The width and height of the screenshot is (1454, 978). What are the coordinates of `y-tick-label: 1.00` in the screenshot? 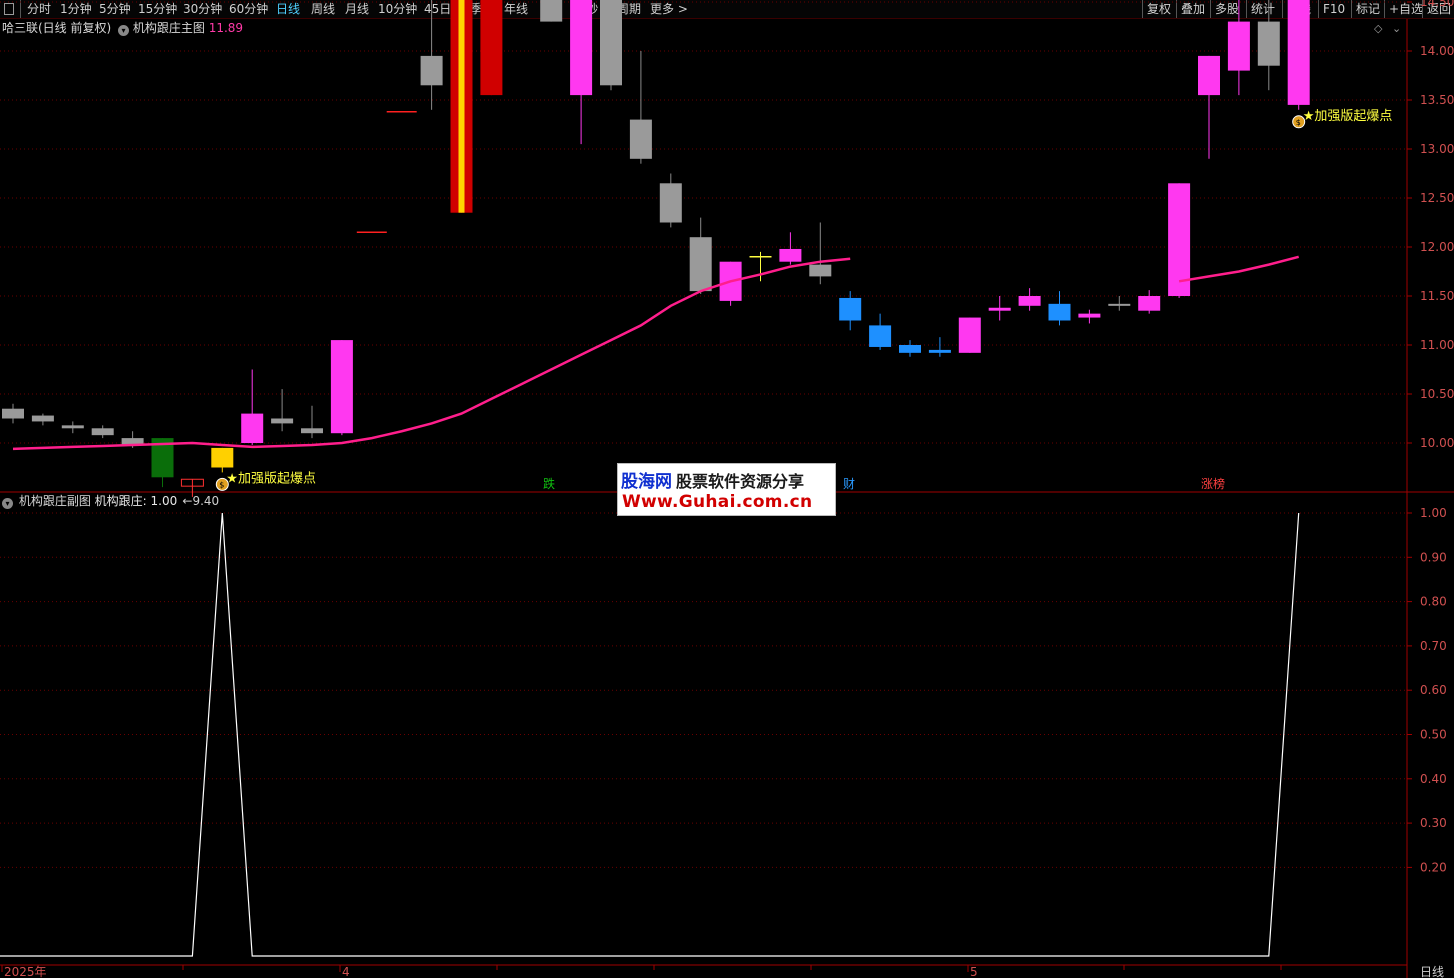 It's located at (1433, 513).